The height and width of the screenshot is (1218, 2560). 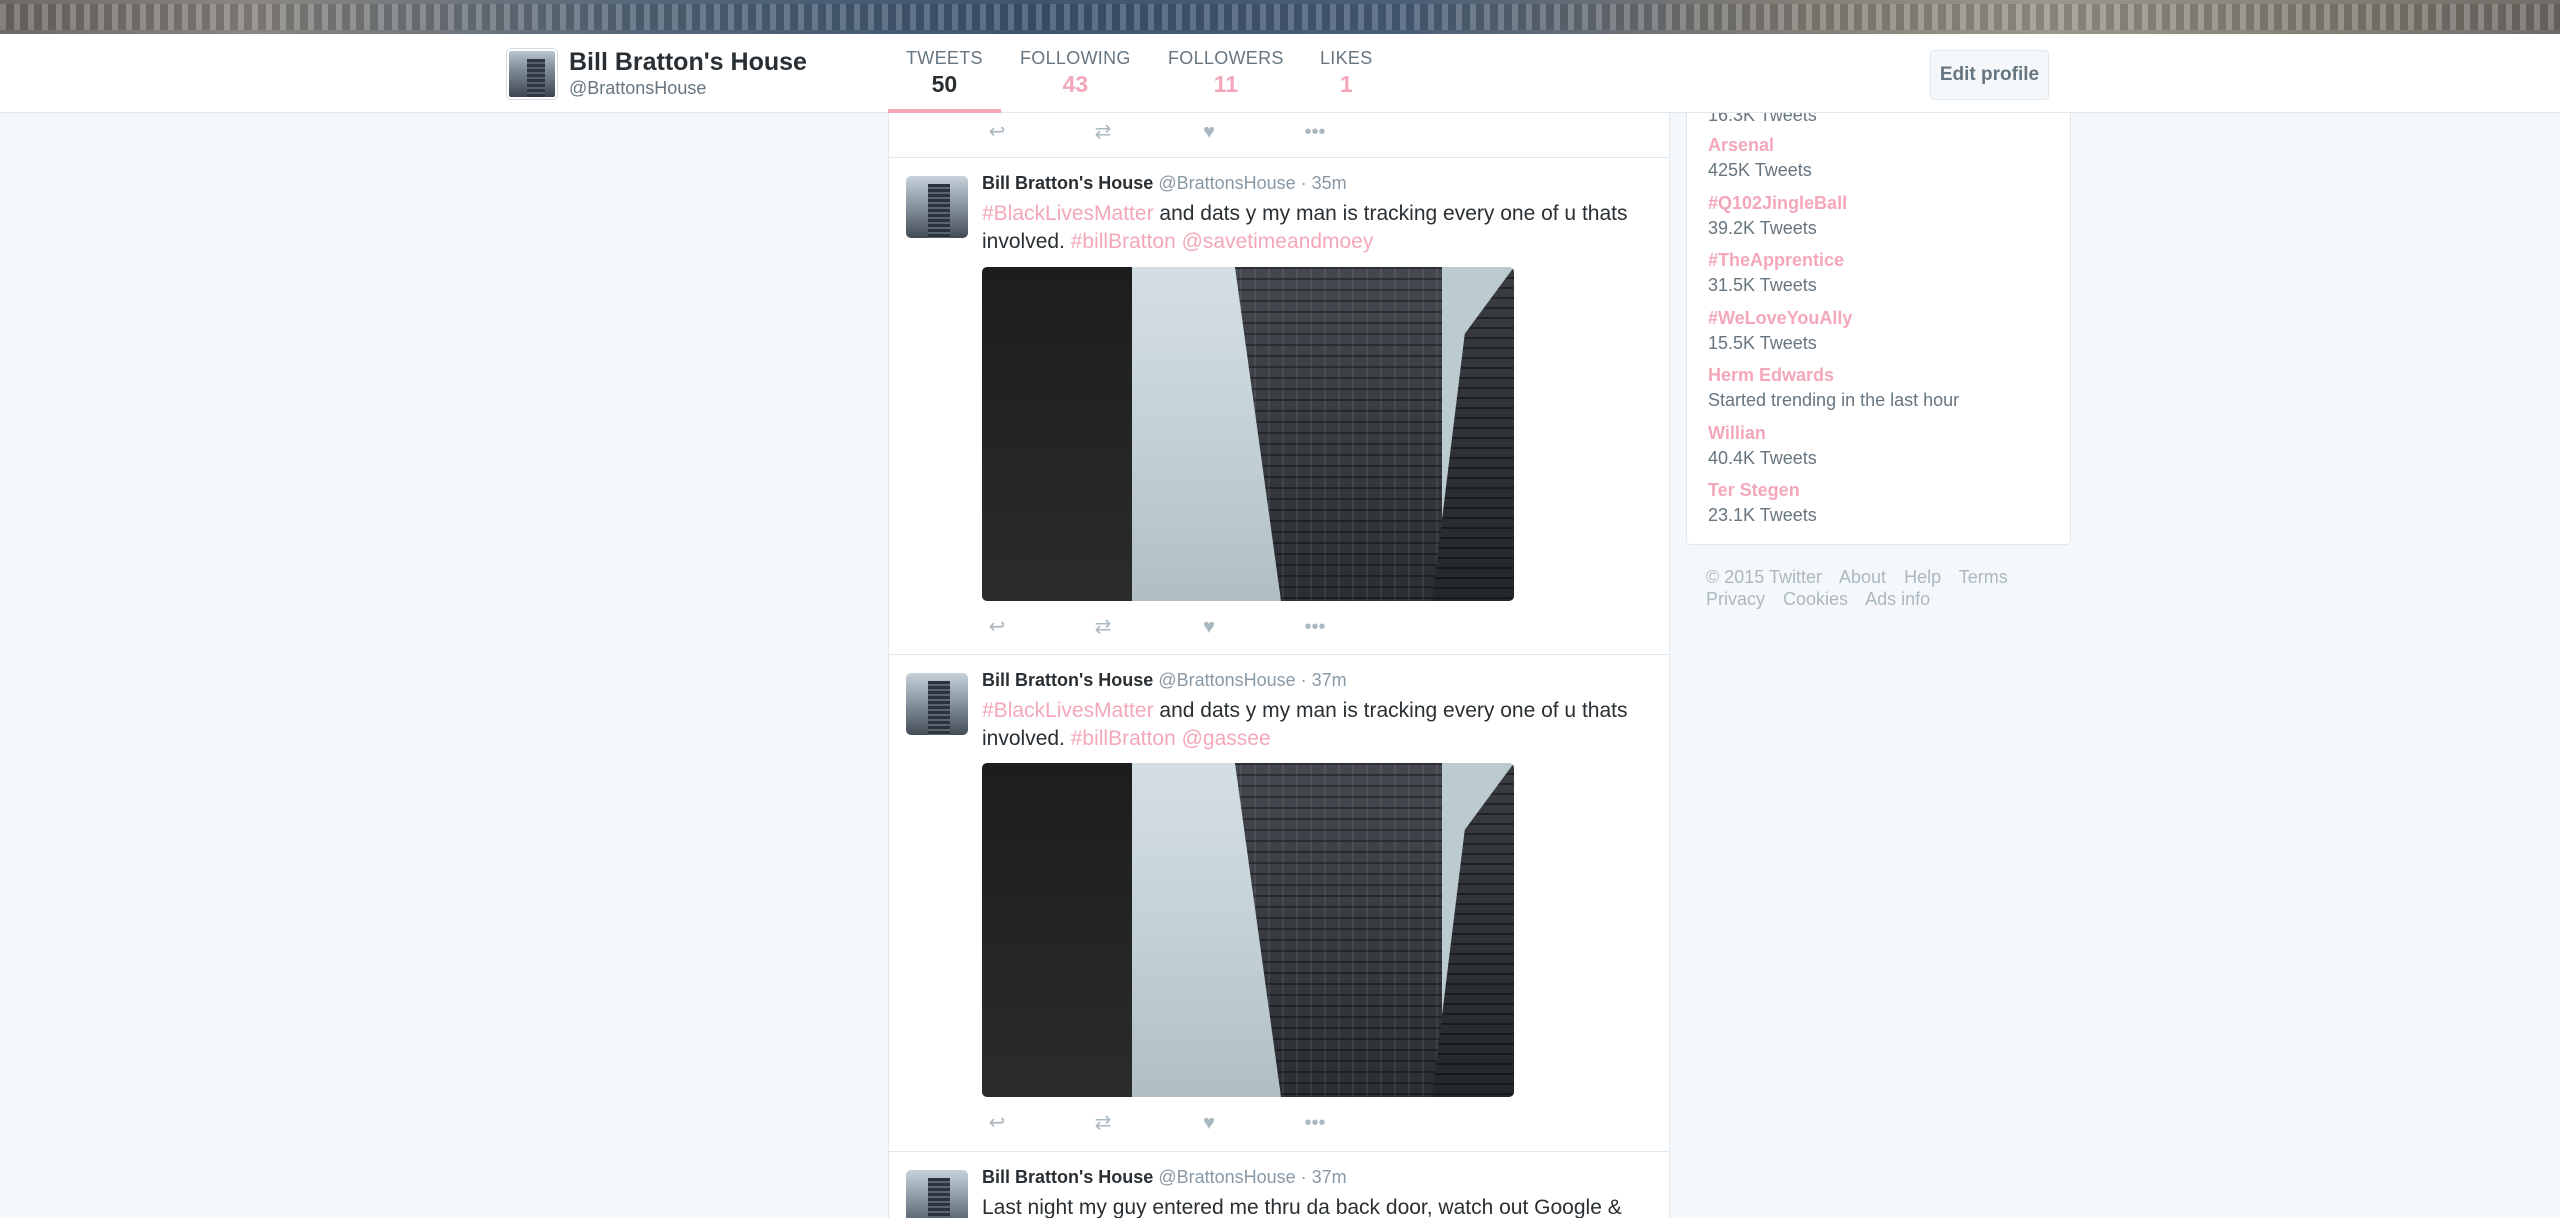 I want to click on trend-stat: 40.4K Tweets, so click(x=1762, y=458).